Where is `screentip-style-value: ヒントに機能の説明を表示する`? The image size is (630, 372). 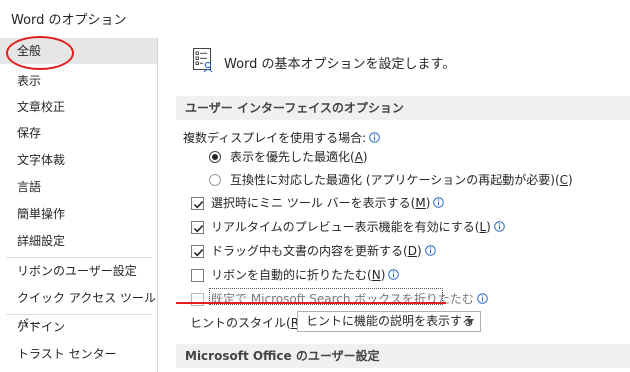
screentip-style-value: ヒントに機能の説明を表示する is located at coordinates (390, 321).